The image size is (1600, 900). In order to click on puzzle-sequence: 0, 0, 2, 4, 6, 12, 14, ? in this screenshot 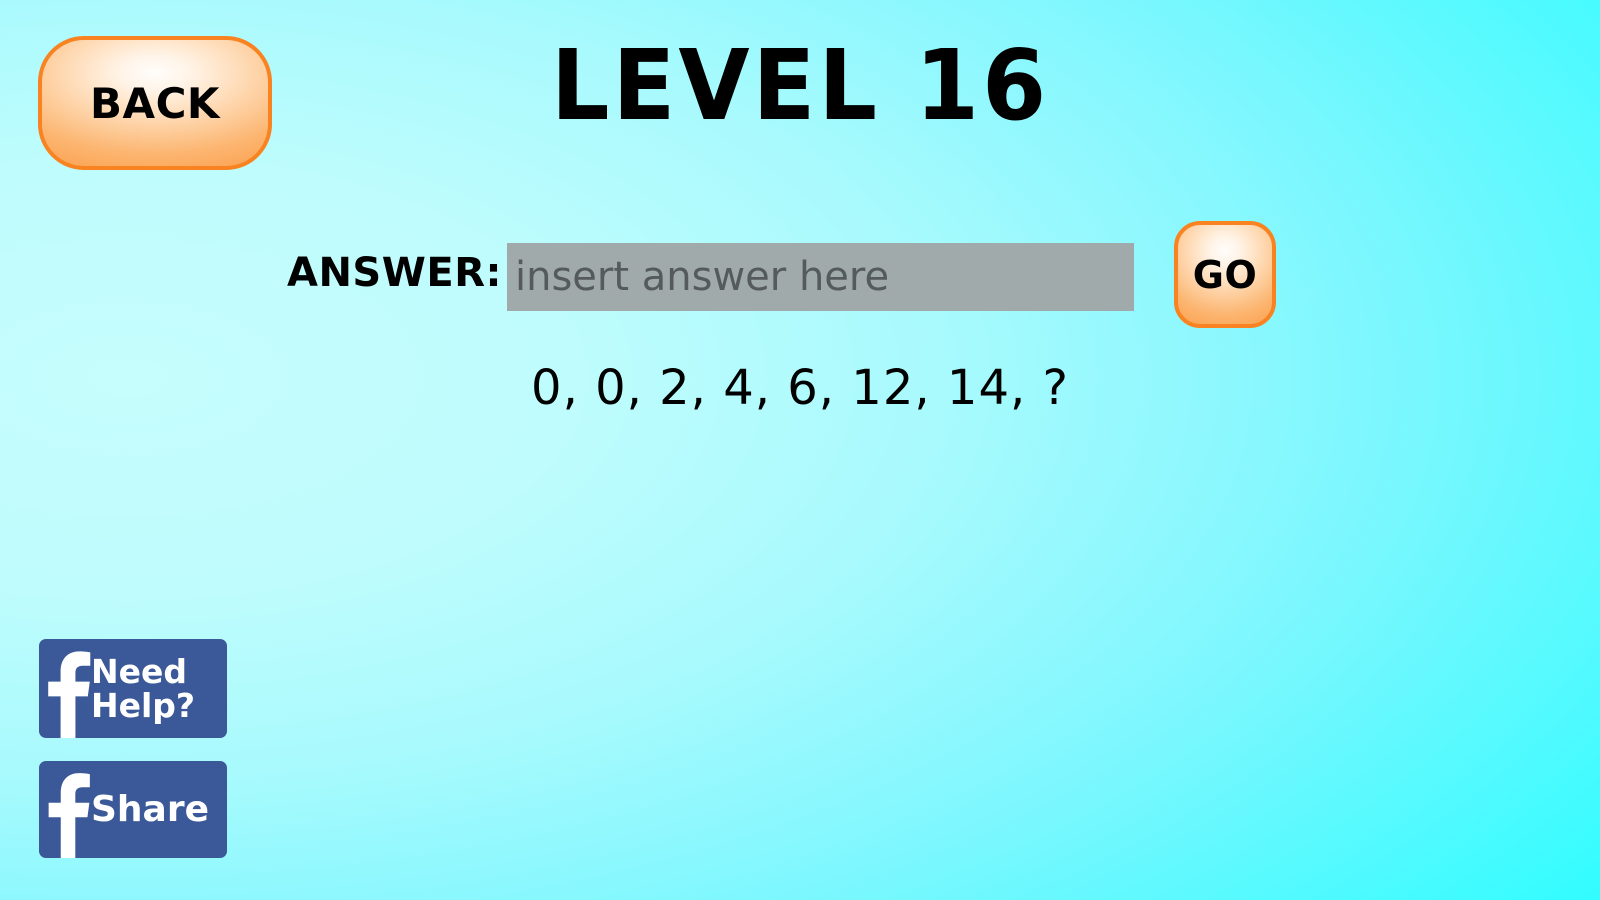, I will do `click(800, 388)`.